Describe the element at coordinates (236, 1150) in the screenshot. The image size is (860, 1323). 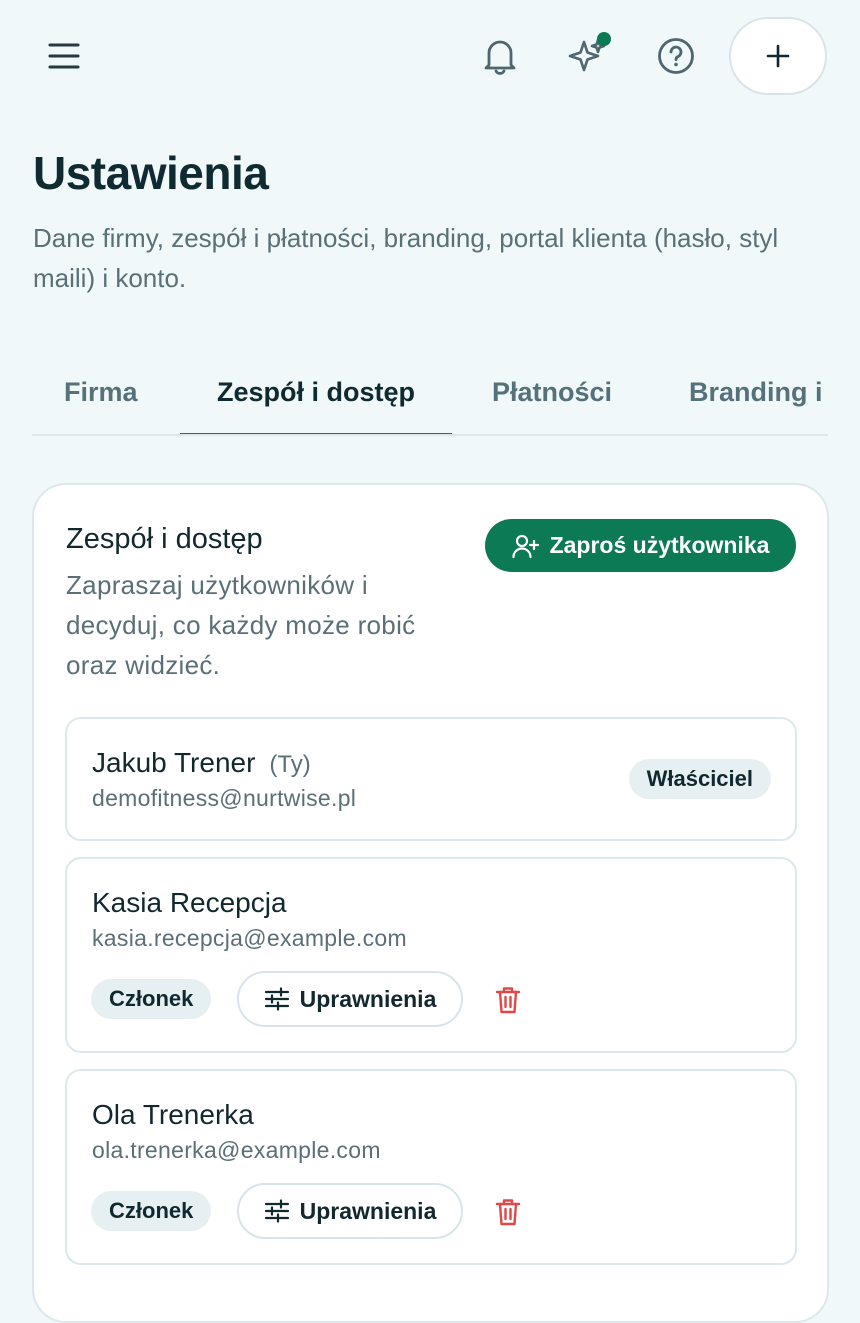
I see `member-email: ola.trenerka@example.com` at that location.